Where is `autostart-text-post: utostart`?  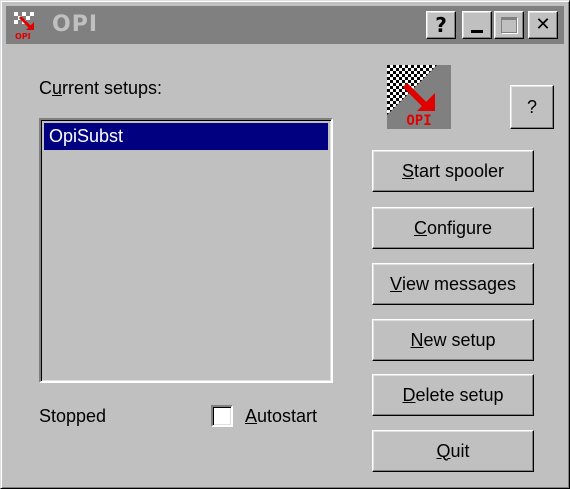
autostart-text-post: utostart is located at coordinates (287, 416).